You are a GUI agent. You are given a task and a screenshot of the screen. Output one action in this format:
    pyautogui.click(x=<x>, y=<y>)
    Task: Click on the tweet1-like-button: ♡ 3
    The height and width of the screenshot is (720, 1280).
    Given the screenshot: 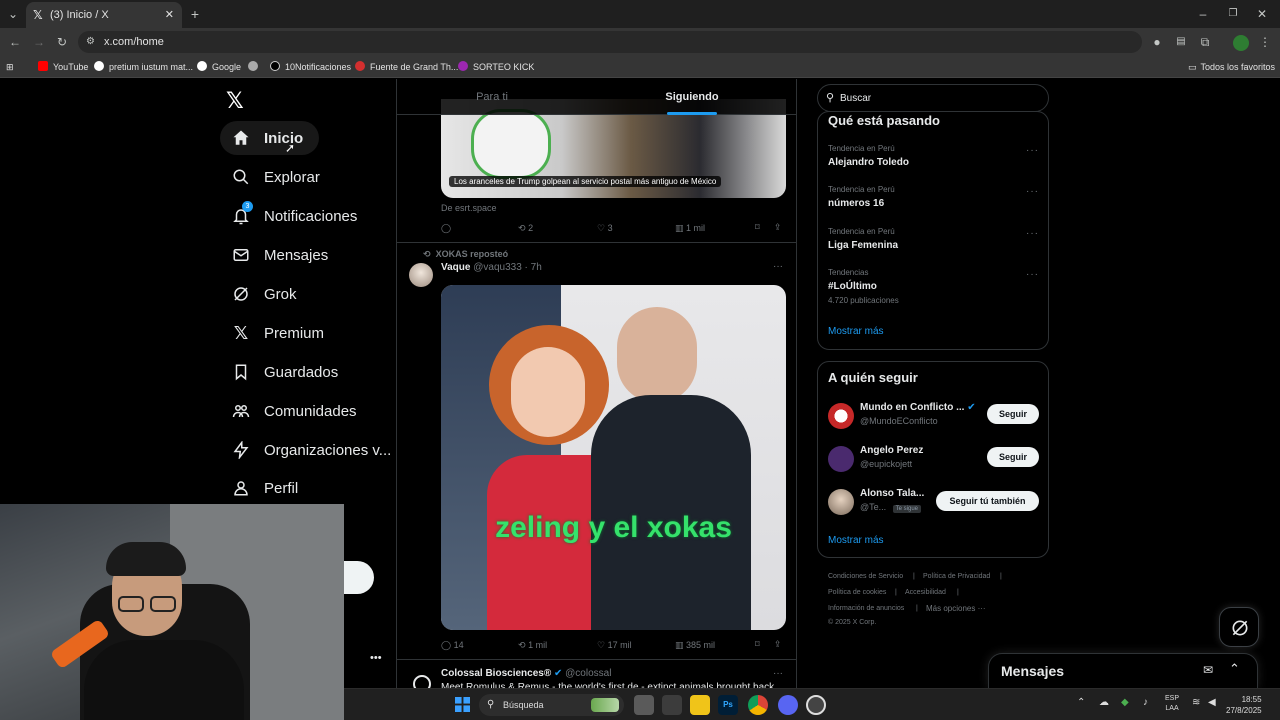 What is the action you would take?
    pyautogui.click(x=605, y=228)
    